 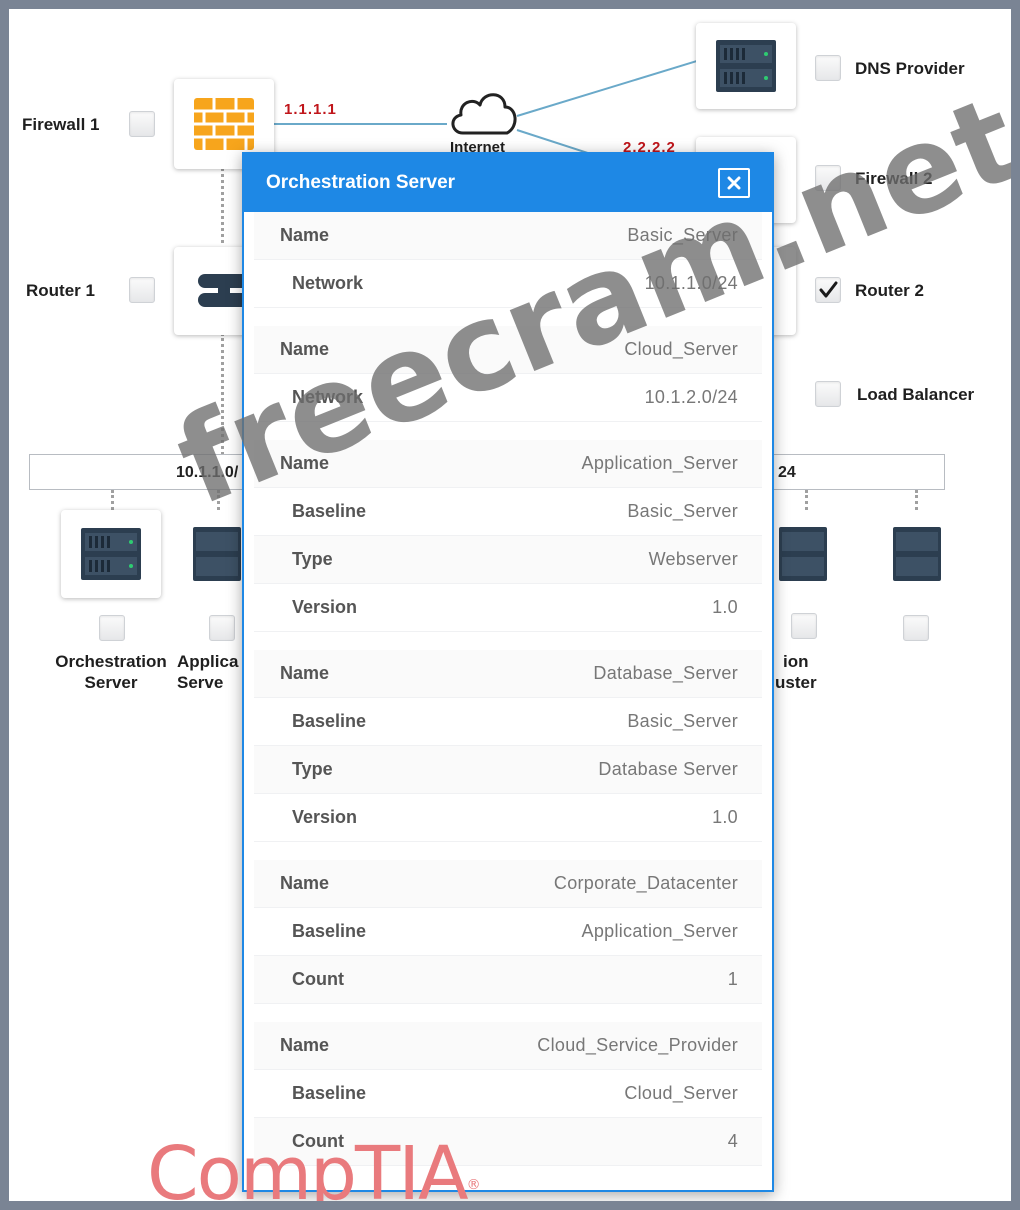 I want to click on application-server-checkbox, so click(x=222, y=628).